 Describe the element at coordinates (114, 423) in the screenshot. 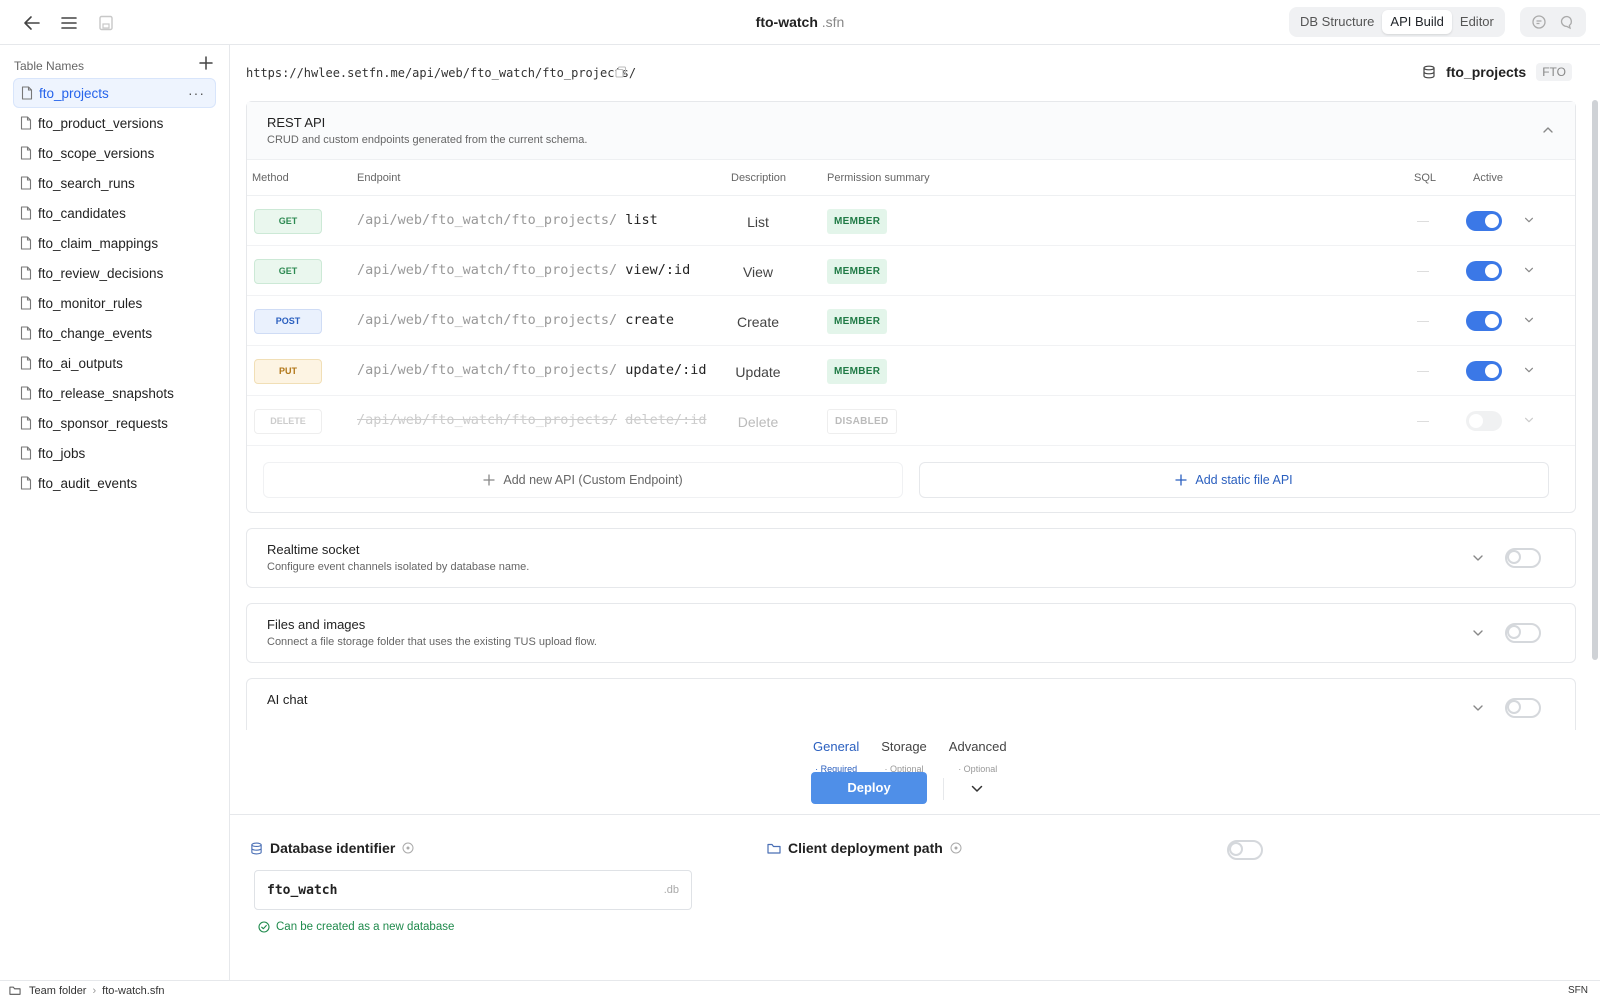

I see `sidebar-item-fto-sponsor-requests: fto_sponsor_requests` at that location.